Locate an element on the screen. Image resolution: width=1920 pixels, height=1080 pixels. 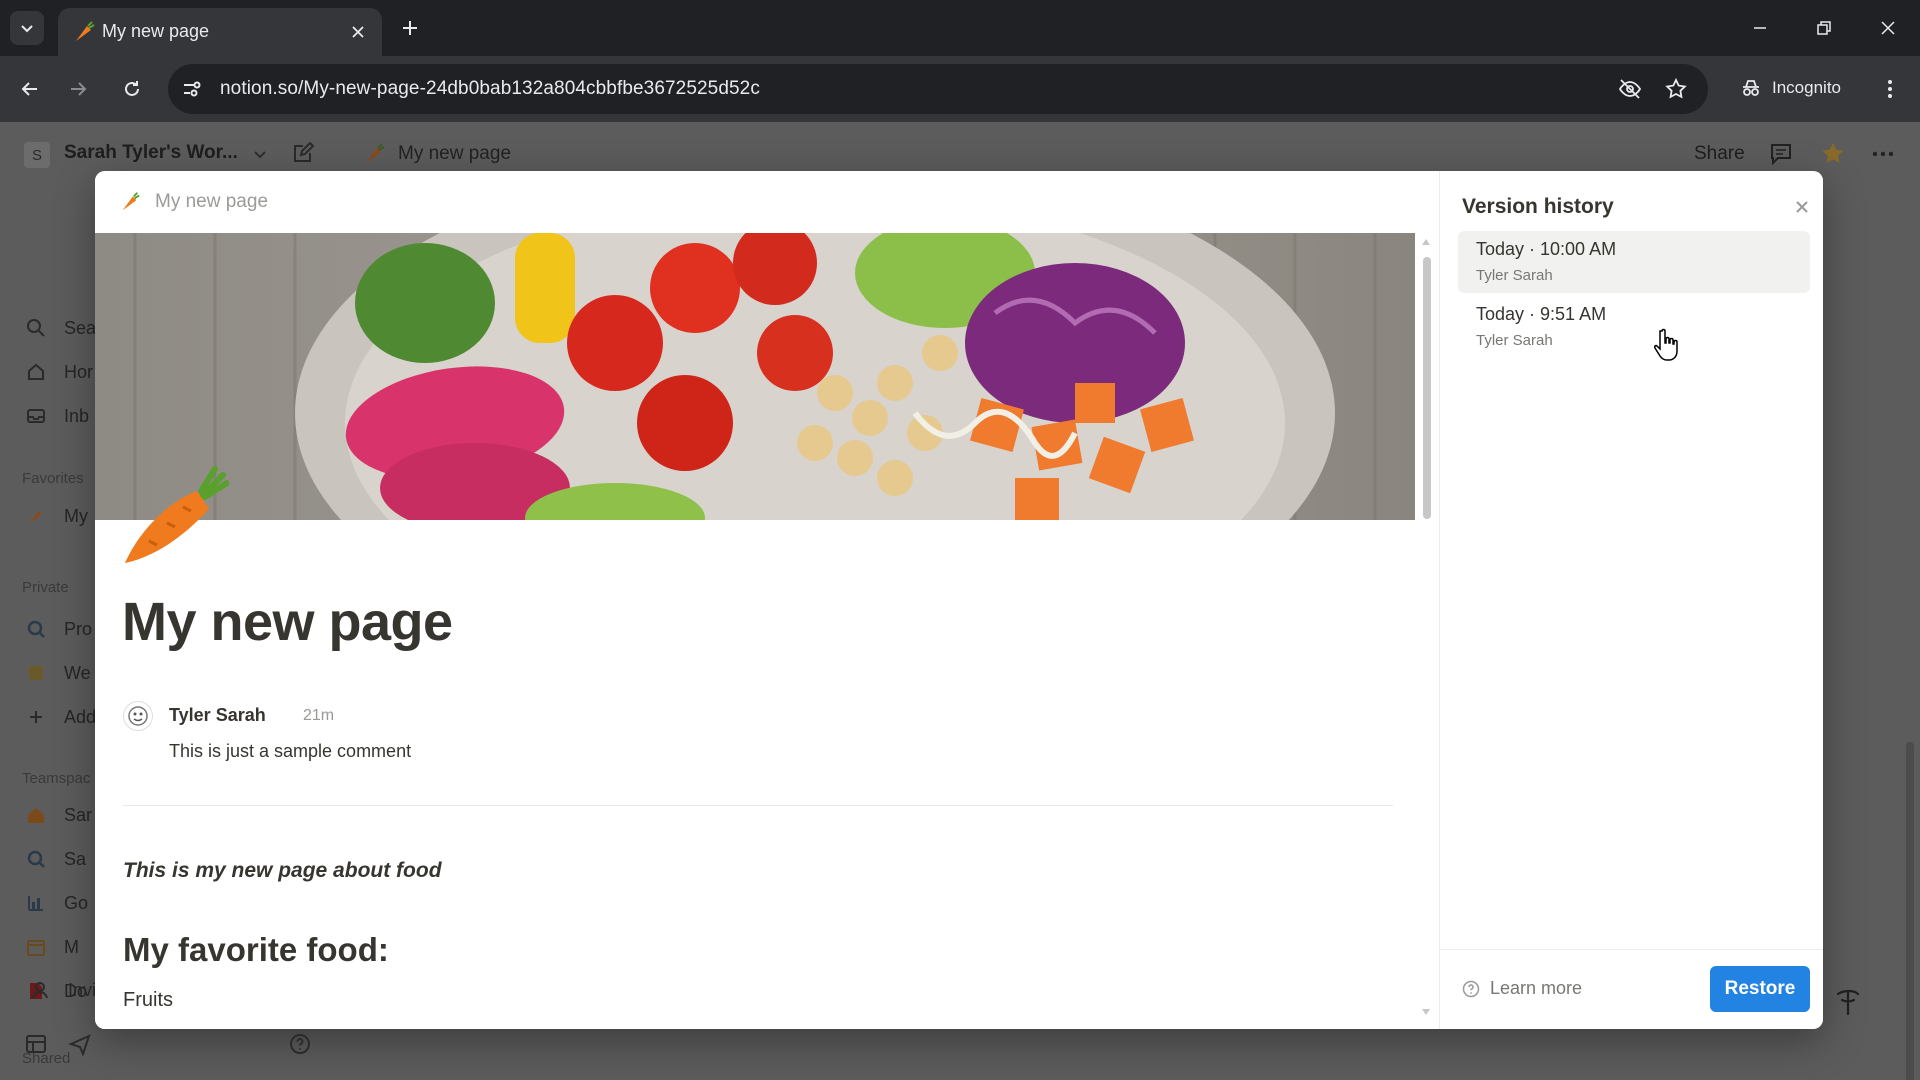
reload-button is located at coordinates (132, 89).